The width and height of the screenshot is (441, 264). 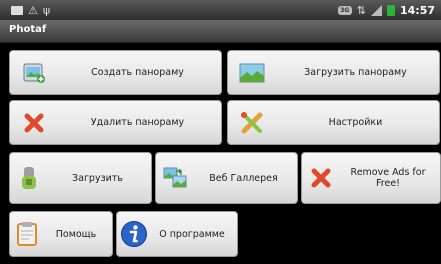 I want to click on message-icon, so click(x=17, y=10).